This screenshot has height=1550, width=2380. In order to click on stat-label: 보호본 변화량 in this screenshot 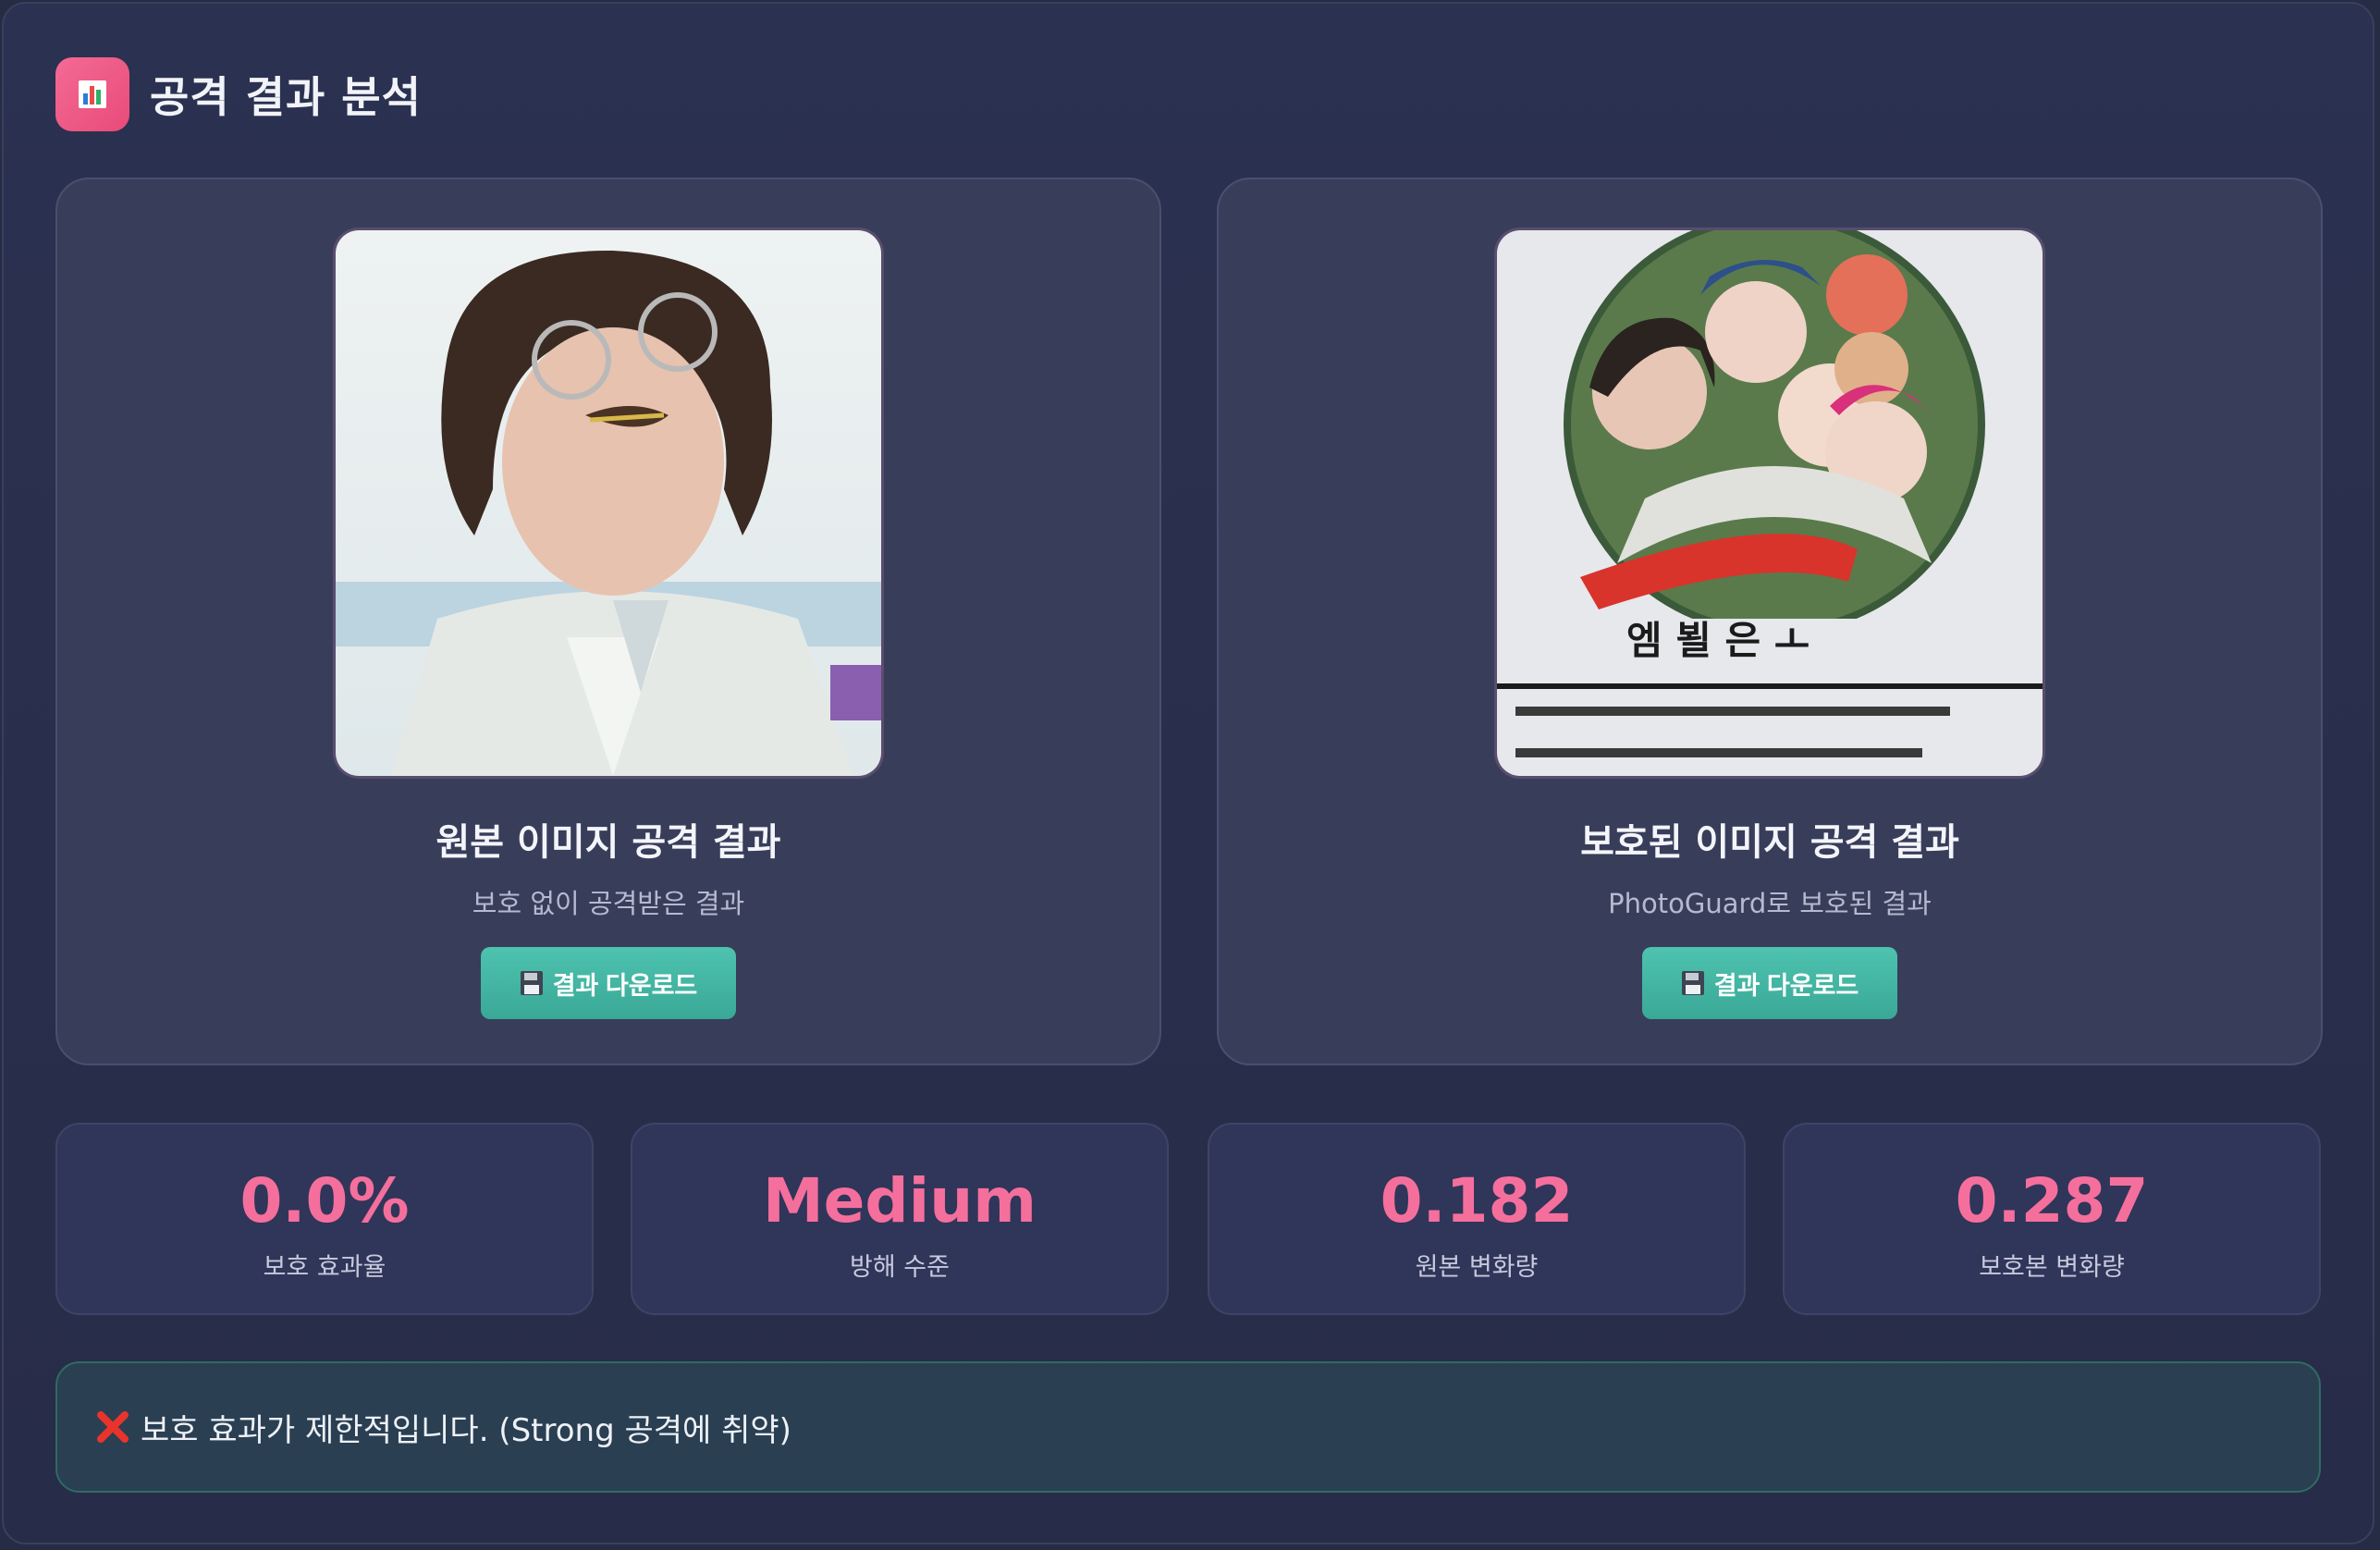, I will do `click(2052, 1267)`.